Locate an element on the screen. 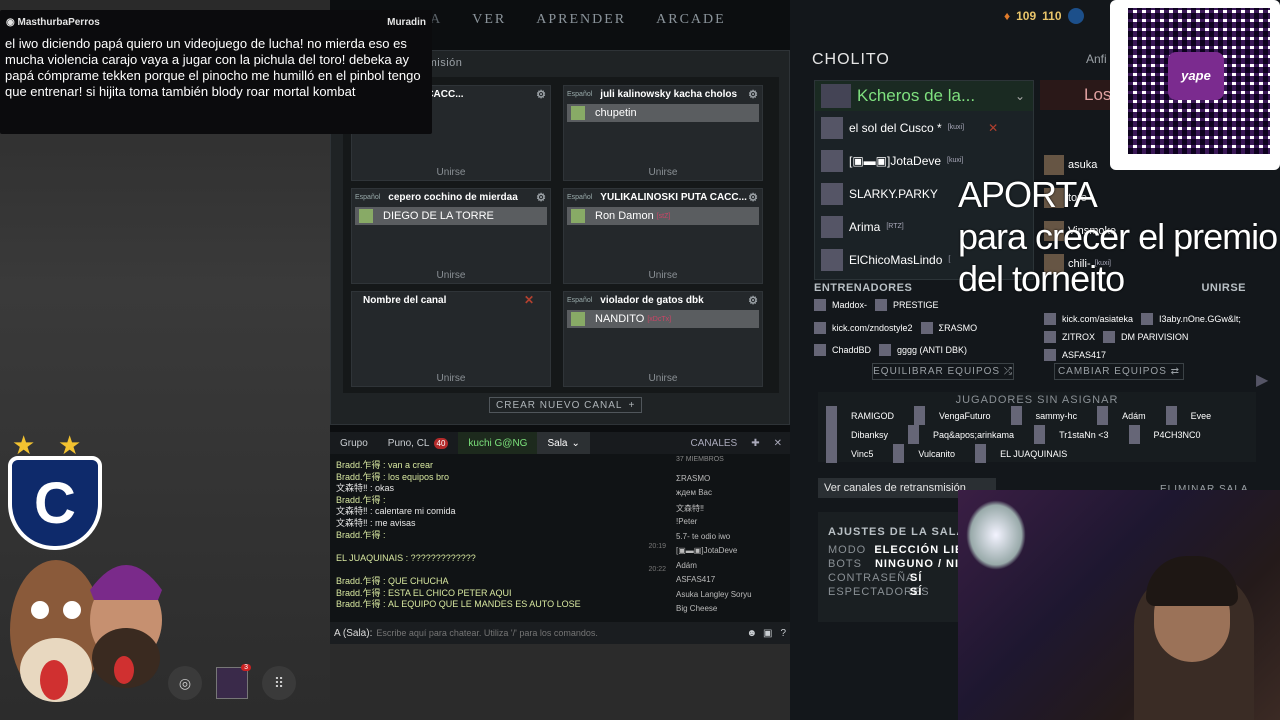 This screenshot has height=720, width=1280. donkey-tongue is located at coordinates (54, 680).